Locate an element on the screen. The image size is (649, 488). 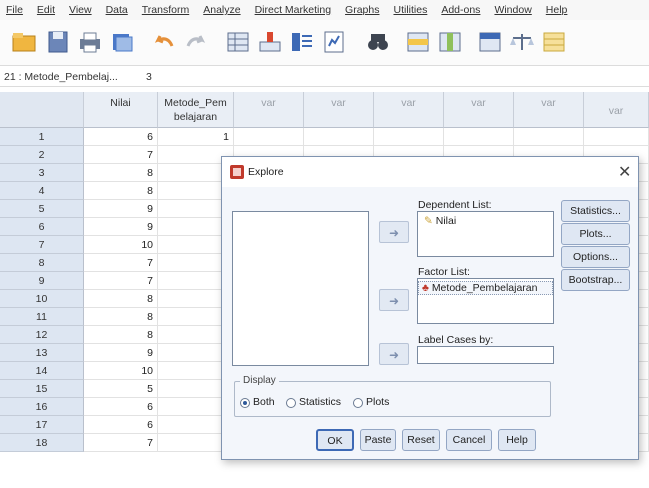
cancel-button: Cancel is located at coordinates (469, 440).